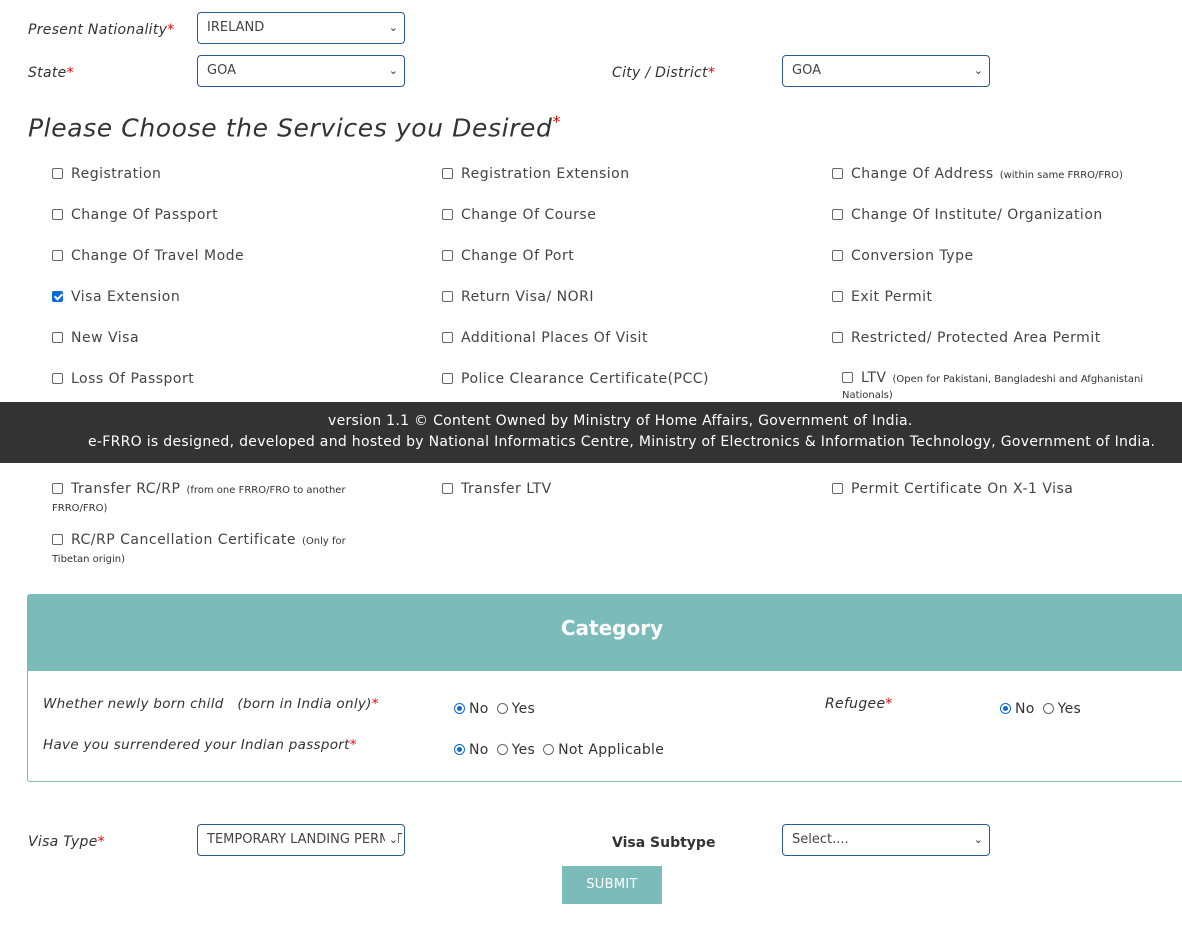 Image resolution: width=1182 pixels, height=934 pixels. Describe the element at coordinates (506, 489) in the screenshot. I see `service-label: Transfer LTV` at that location.